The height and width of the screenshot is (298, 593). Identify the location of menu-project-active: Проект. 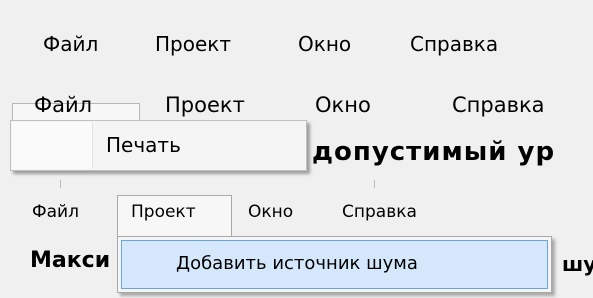
(163, 212).